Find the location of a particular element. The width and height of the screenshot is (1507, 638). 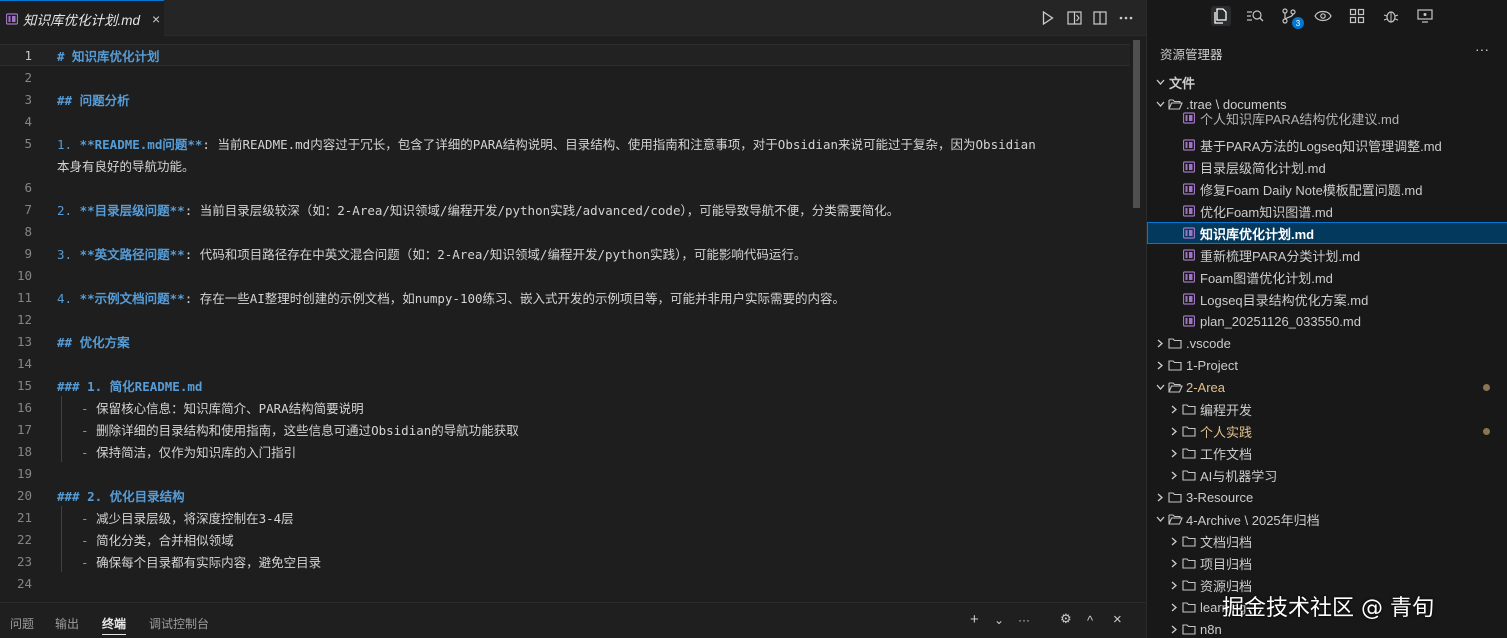

panel-more-icon: ··· is located at coordinates (1024, 620).